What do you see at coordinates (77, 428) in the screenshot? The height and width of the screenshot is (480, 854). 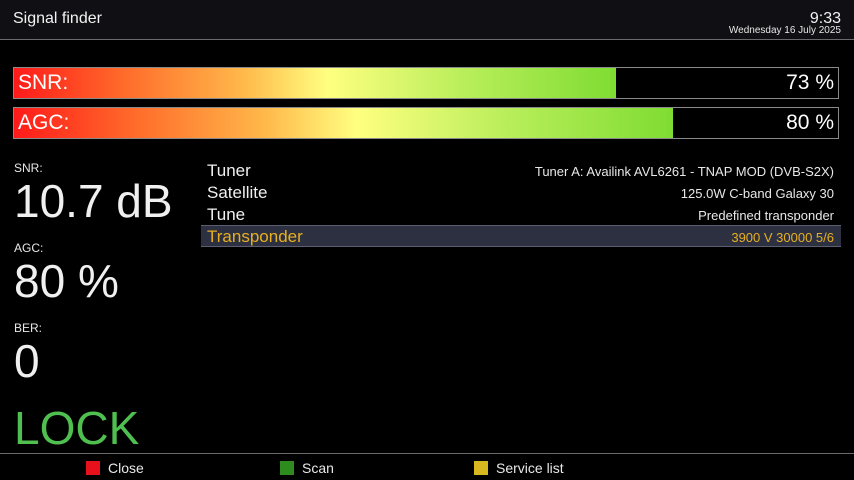 I see `lock-status: LOCK` at bounding box center [77, 428].